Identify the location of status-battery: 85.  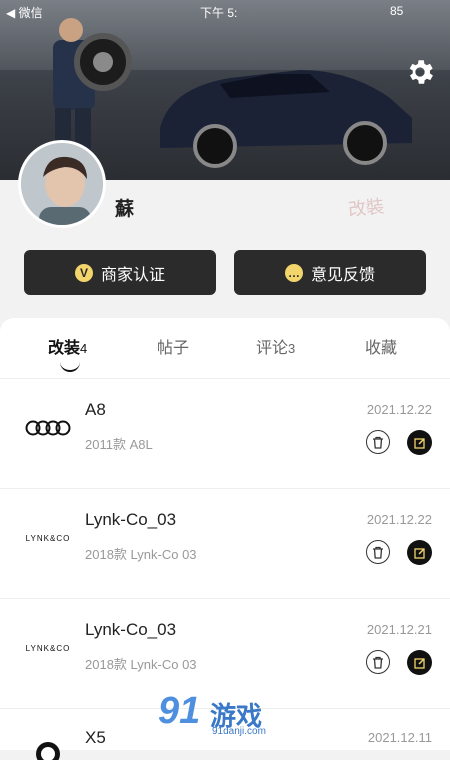
(397, 11).